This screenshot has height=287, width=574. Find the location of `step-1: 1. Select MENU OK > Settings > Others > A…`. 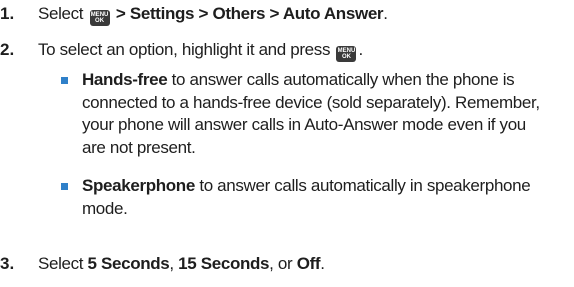

step-1: 1. Select MENU OK > Settings > Others > A… is located at coordinates (194, 15).